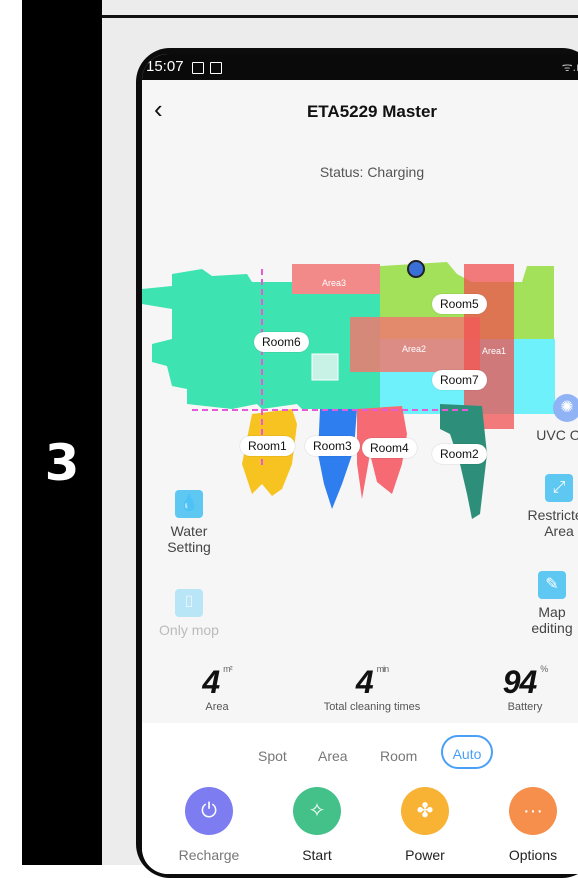 This screenshot has height=878, width=578. Describe the element at coordinates (565, 408) in the screenshot. I see `uvc-icon: ✺` at that location.